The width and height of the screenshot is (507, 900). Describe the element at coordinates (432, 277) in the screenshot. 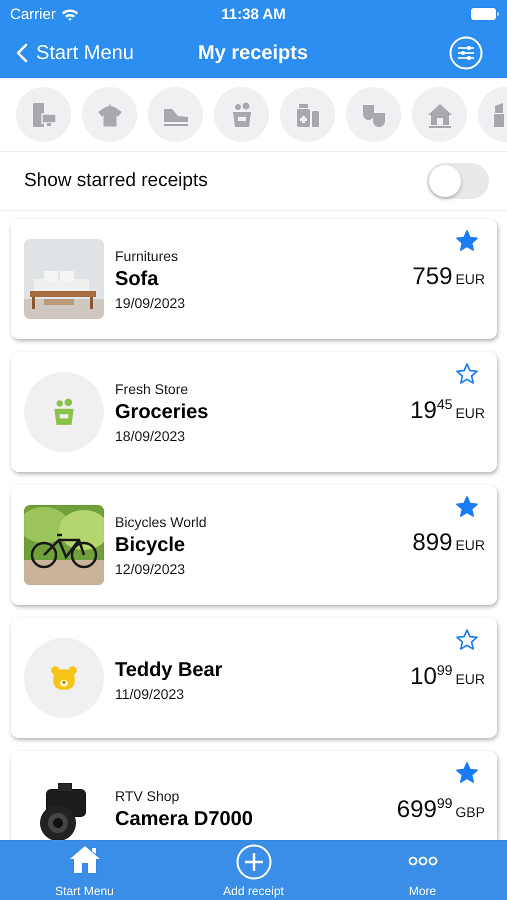

I see `price-amount: 759` at that location.